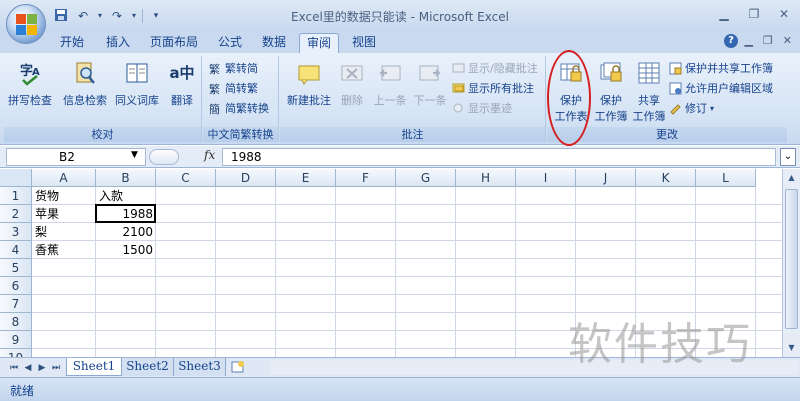  Describe the element at coordinates (238, 367) in the screenshot. I see `insert-sheet-icon` at that location.